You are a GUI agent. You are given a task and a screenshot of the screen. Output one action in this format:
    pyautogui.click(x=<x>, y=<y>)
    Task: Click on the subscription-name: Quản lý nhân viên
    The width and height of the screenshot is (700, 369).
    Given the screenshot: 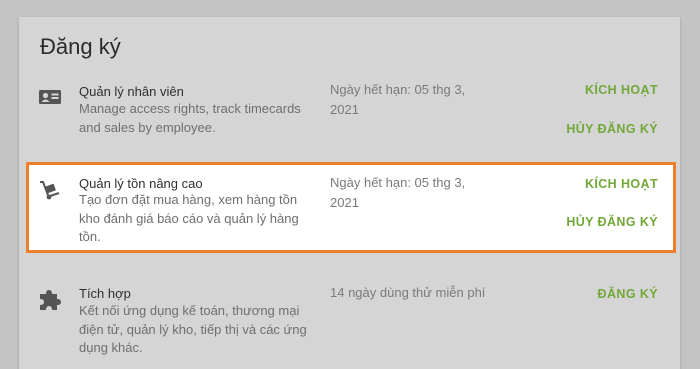 What is the action you would take?
    pyautogui.click(x=131, y=91)
    